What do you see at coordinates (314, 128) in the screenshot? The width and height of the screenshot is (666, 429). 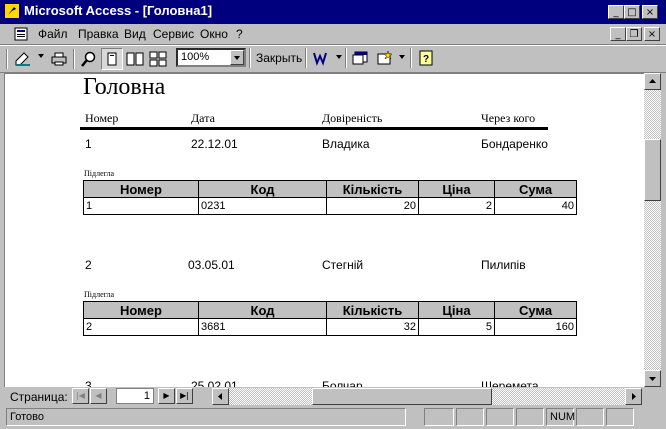 I see `header-divider` at bounding box center [314, 128].